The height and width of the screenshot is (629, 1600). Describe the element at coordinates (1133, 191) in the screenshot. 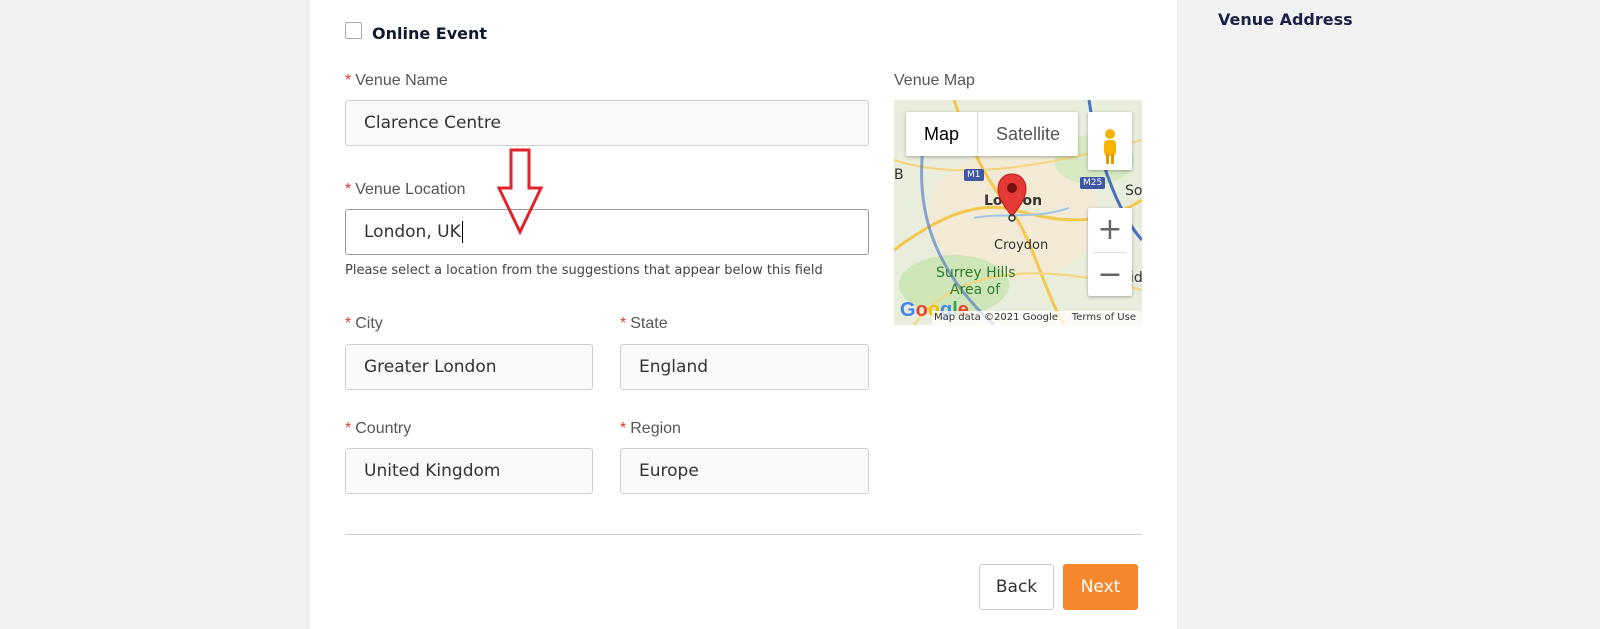

I see `map-place-so: So` at that location.